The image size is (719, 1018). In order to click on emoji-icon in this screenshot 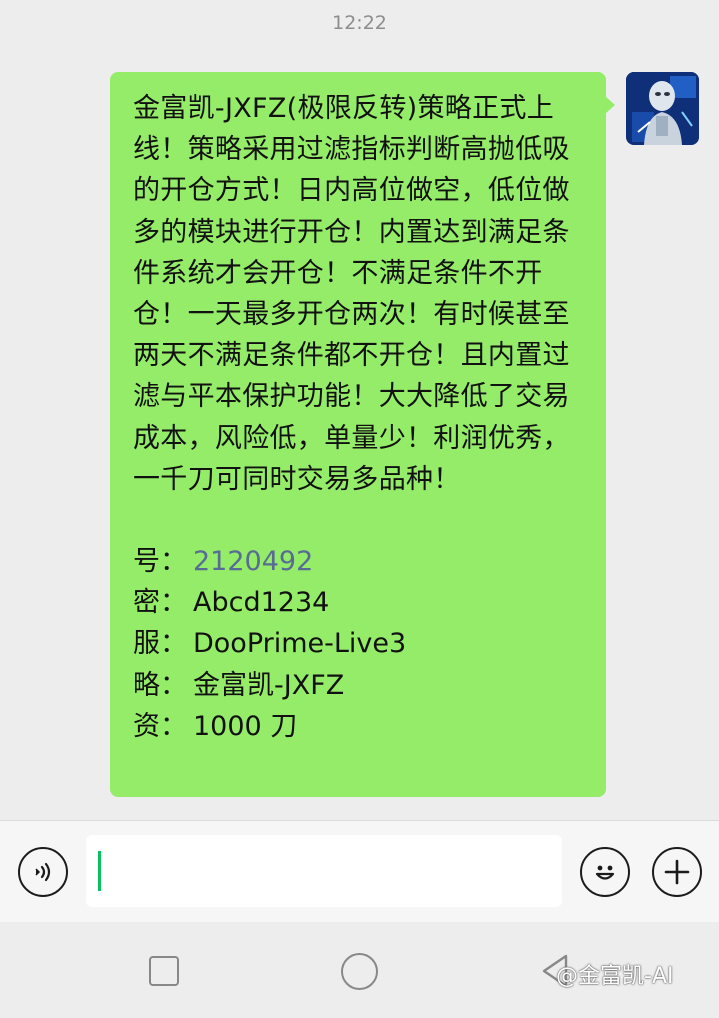, I will do `click(605, 872)`.